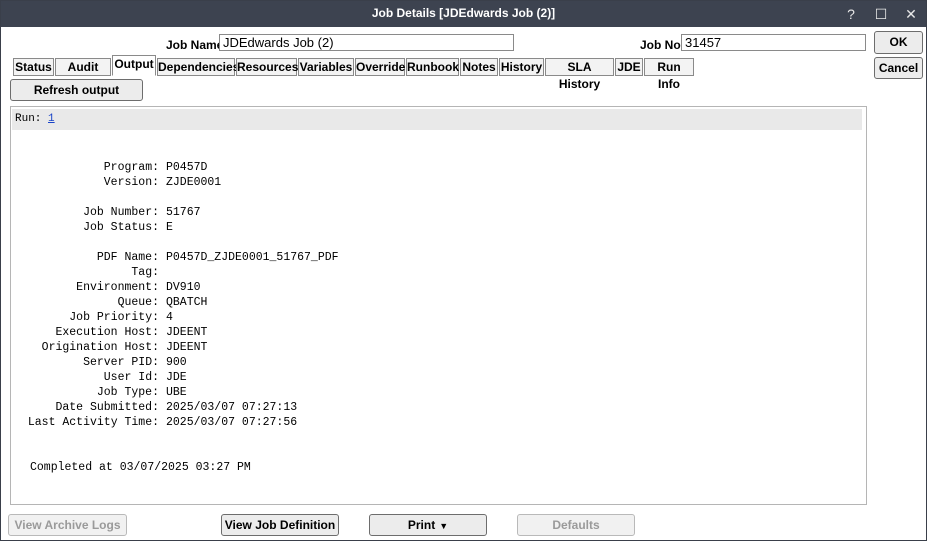 This screenshot has height=541, width=927. I want to click on output-line: Version: ZJDE0001, so click(438, 183).